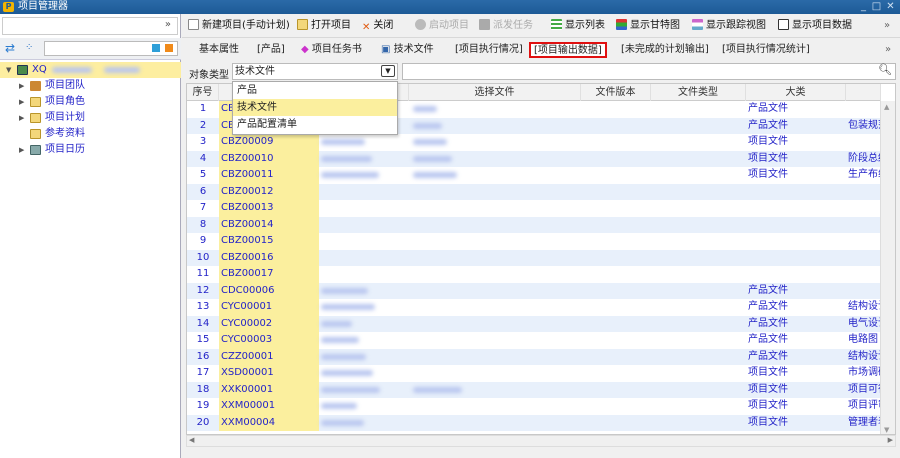  Describe the element at coordinates (269, 340) in the screenshot. I see `cell-code: CYC00003` at that location.